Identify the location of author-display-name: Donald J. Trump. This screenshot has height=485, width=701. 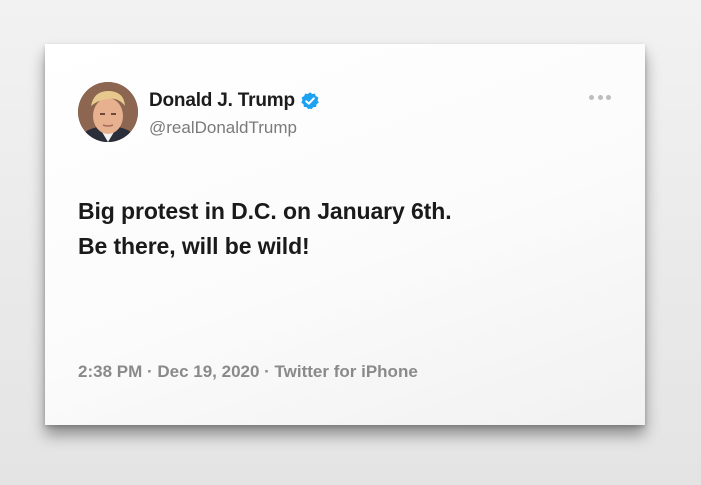
(222, 101).